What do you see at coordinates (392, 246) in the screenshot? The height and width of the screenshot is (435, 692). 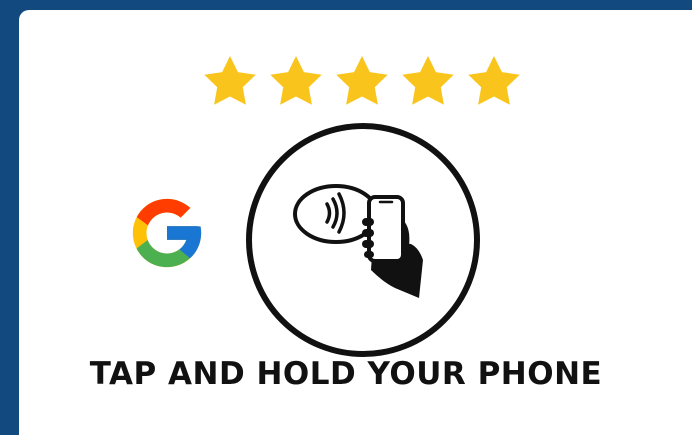 I see `hand-holding-phone-icon` at bounding box center [392, 246].